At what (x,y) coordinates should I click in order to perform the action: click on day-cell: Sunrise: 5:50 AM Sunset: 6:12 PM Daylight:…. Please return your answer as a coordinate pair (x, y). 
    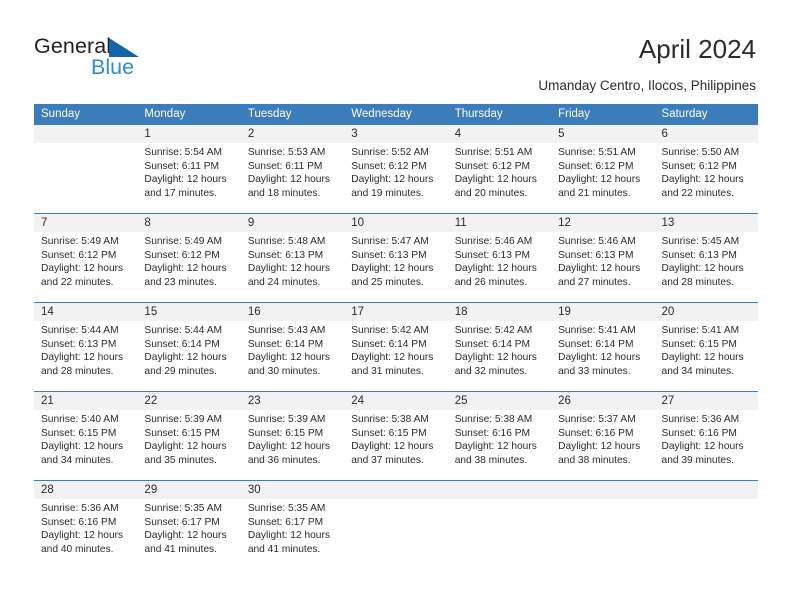
    Looking at the image, I should click on (706, 178).